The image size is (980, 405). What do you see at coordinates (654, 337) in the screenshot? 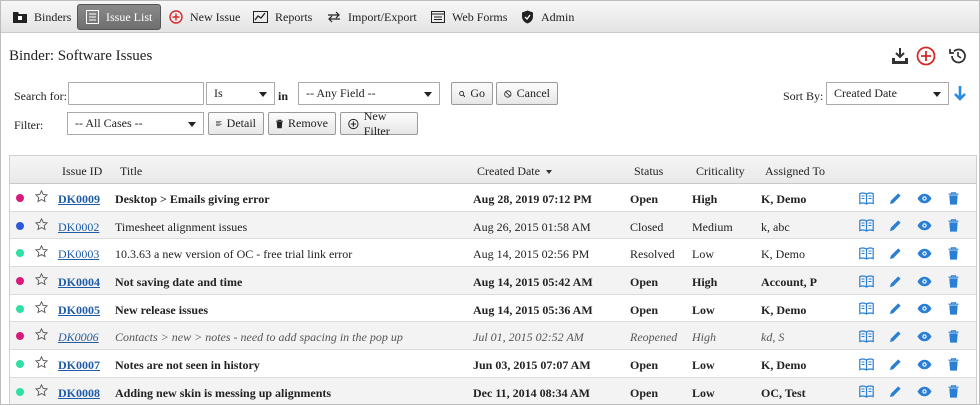
I see `issue-status: Reopened` at bounding box center [654, 337].